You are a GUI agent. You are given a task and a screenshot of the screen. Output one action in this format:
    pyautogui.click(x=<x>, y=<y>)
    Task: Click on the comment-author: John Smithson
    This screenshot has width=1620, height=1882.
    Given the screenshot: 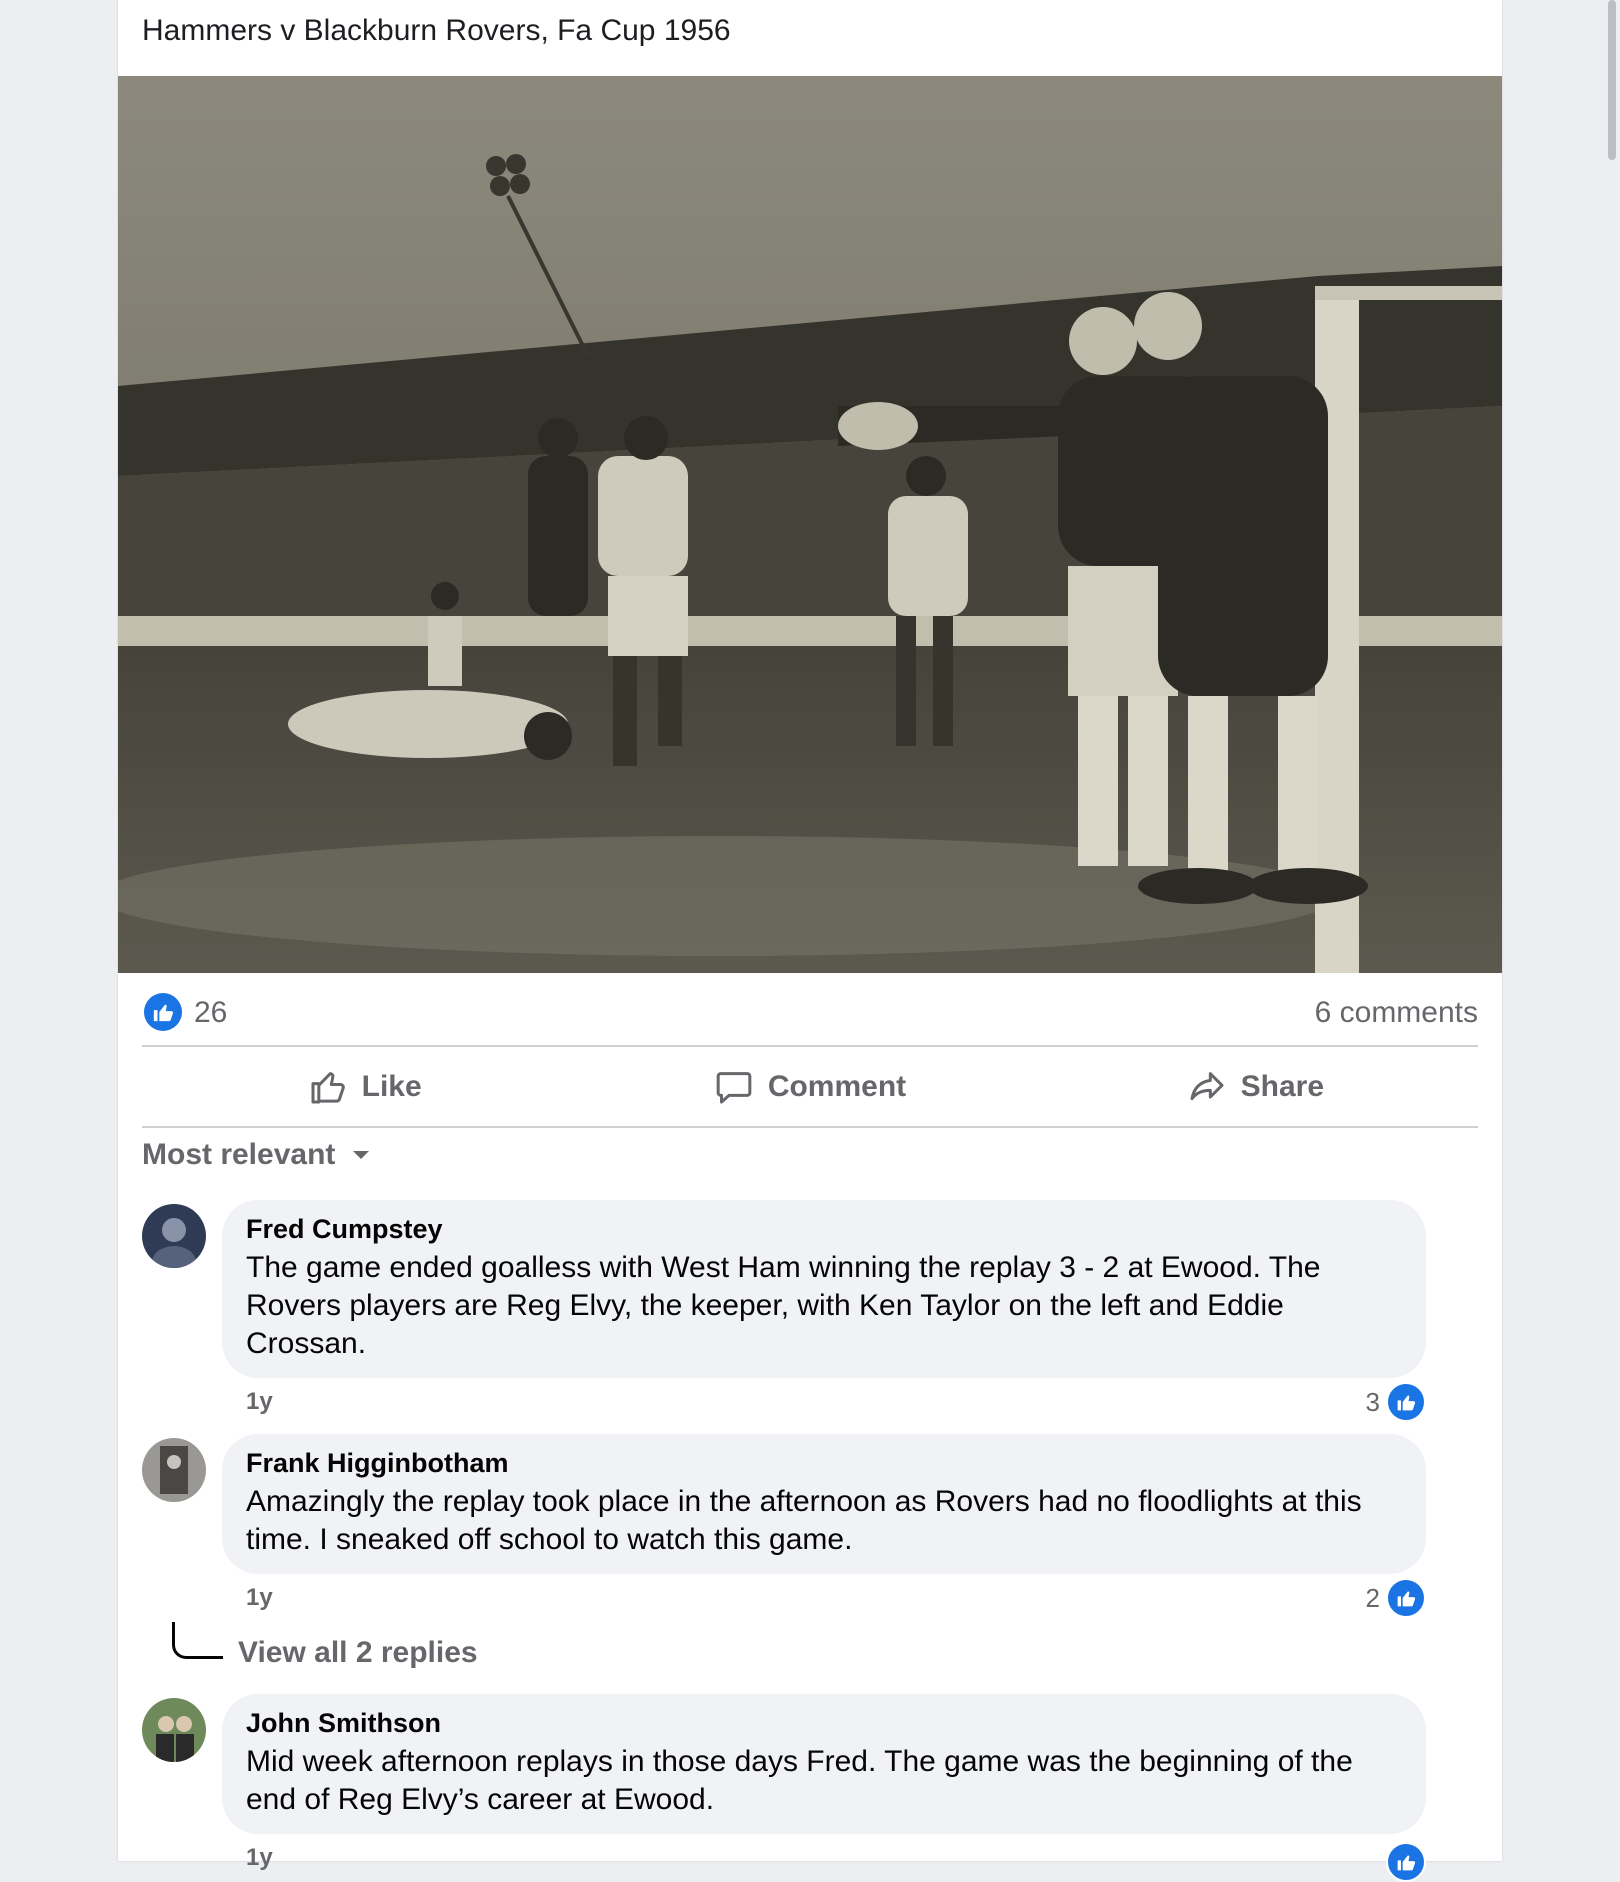 What is the action you would take?
    pyautogui.click(x=824, y=1723)
    